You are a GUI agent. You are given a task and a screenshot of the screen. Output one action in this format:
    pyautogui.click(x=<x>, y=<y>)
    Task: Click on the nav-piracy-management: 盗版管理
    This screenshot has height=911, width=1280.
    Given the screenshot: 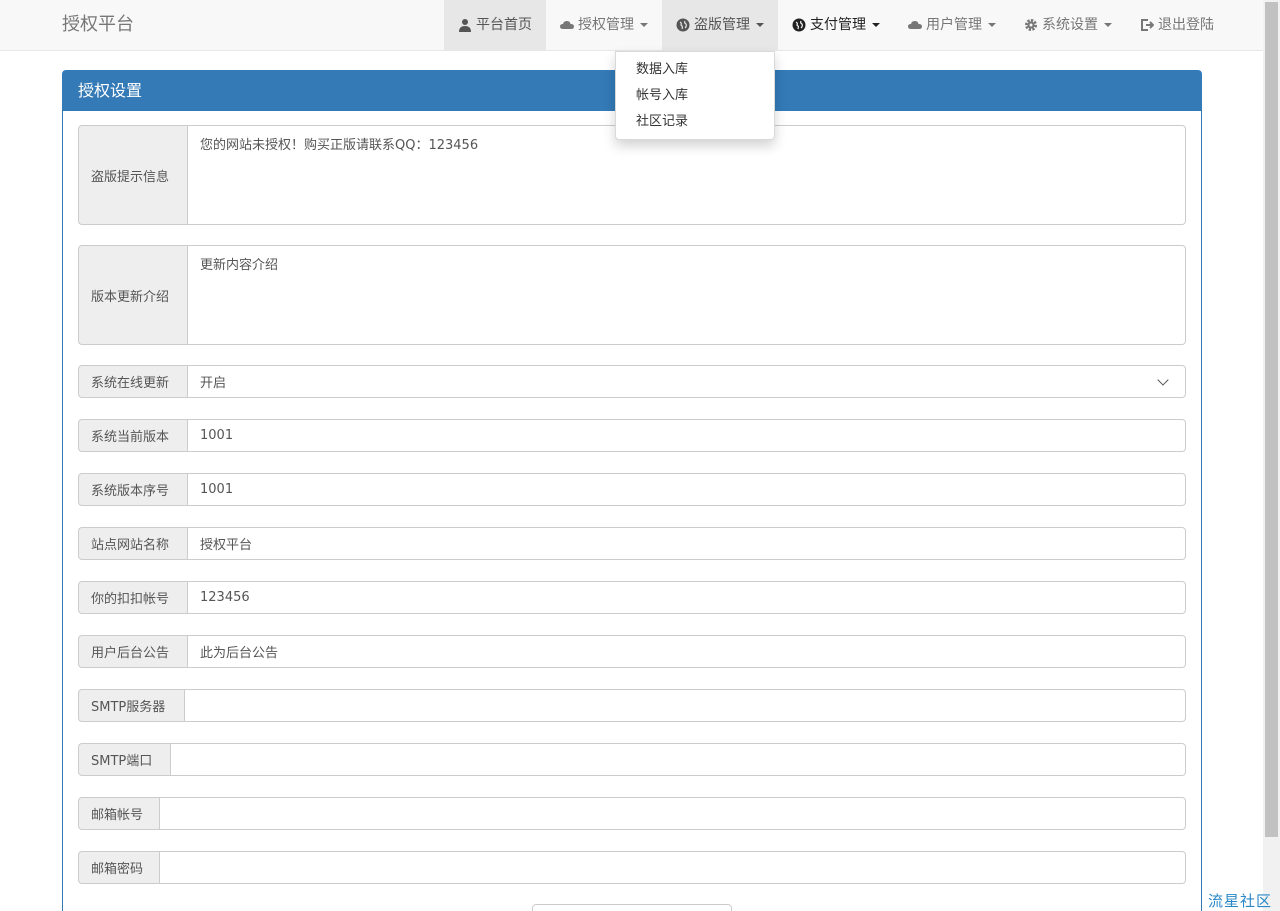 What is the action you would take?
    pyautogui.click(x=720, y=25)
    